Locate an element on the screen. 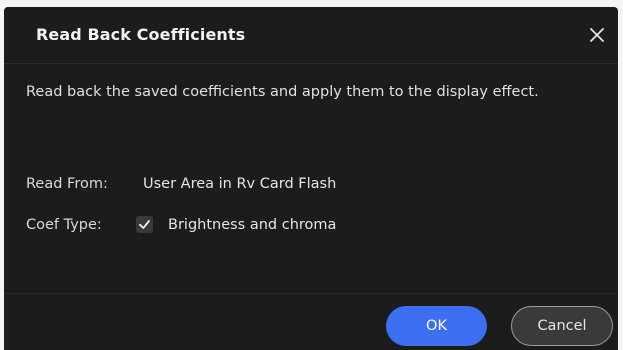 Image resolution: width=623 pixels, height=350 pixels. checkmark-icon is located at coordinates (144, 224).